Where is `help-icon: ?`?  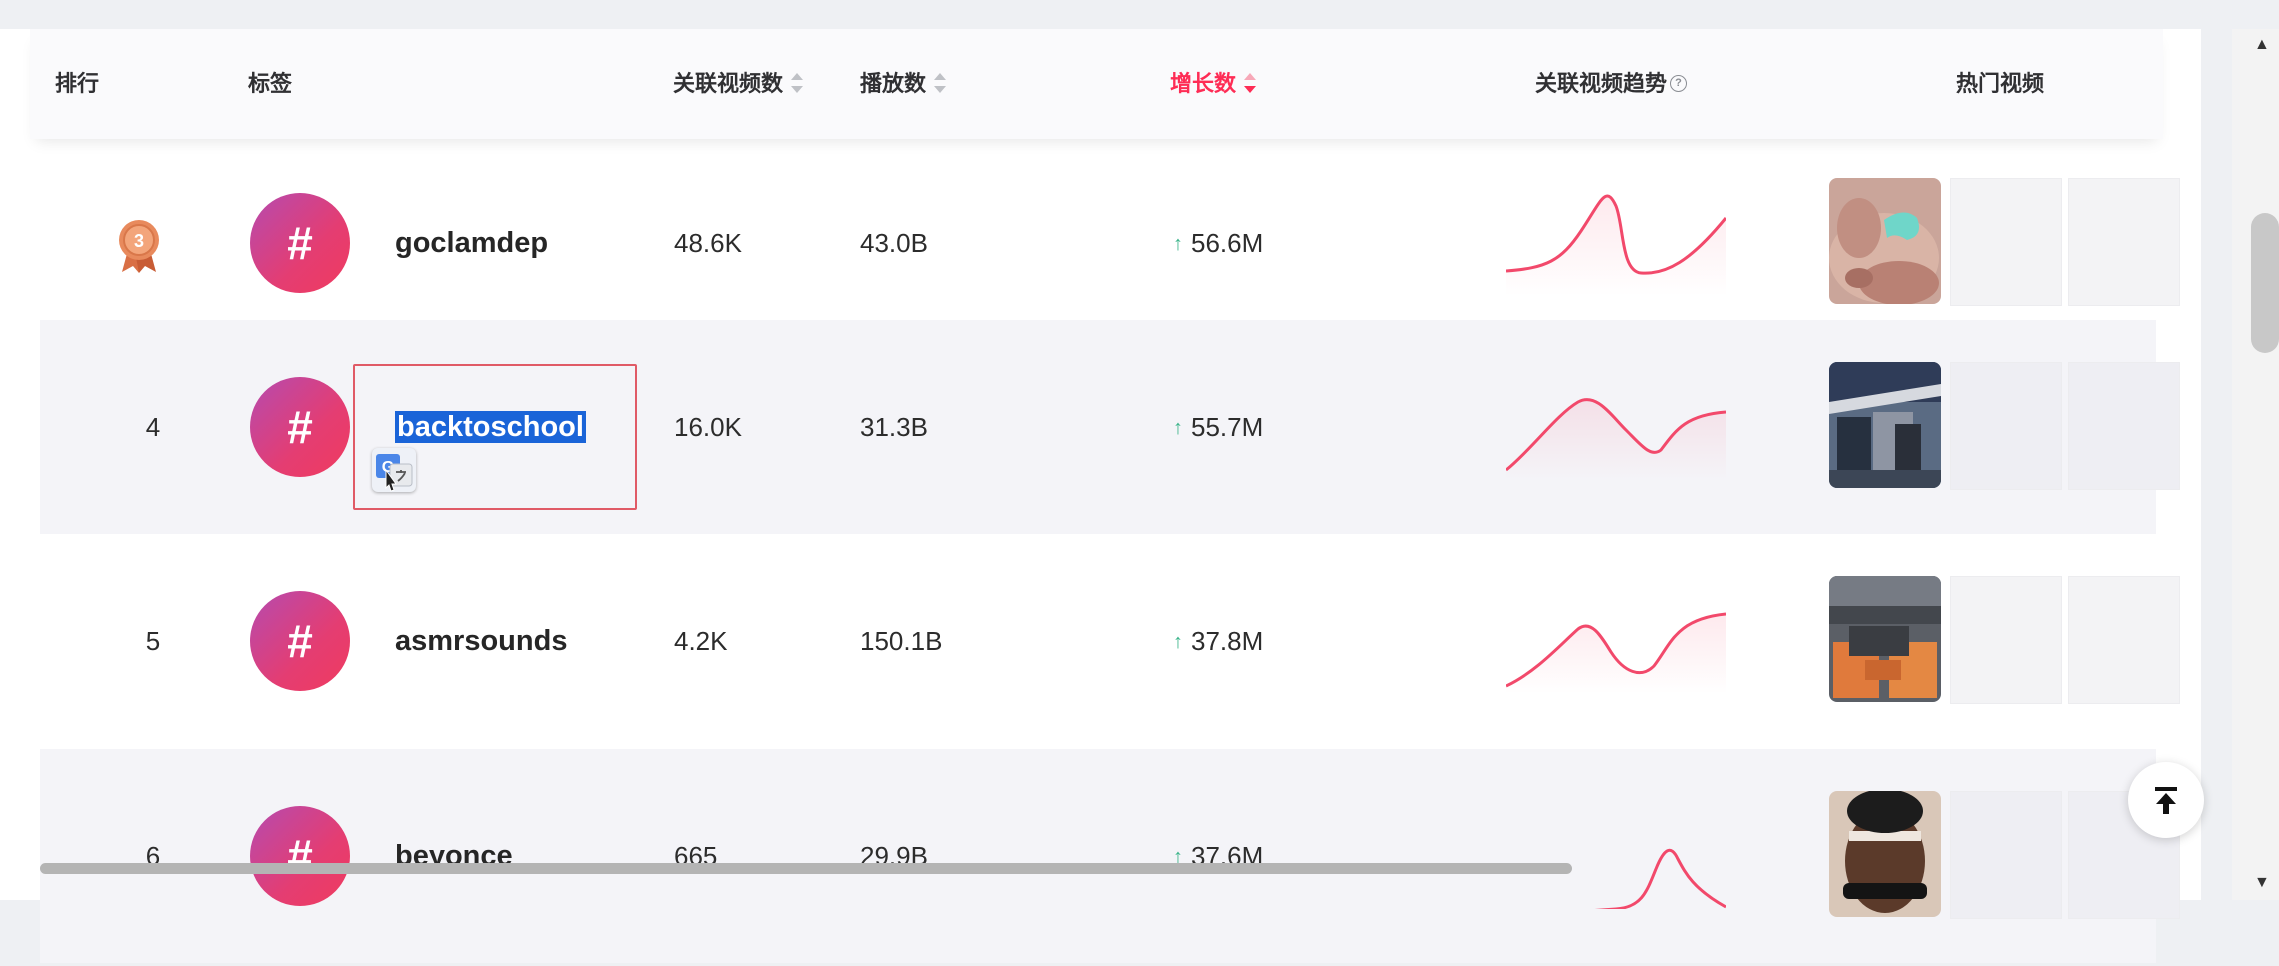
help-icon: ? is located at coordinates (1679, 83).